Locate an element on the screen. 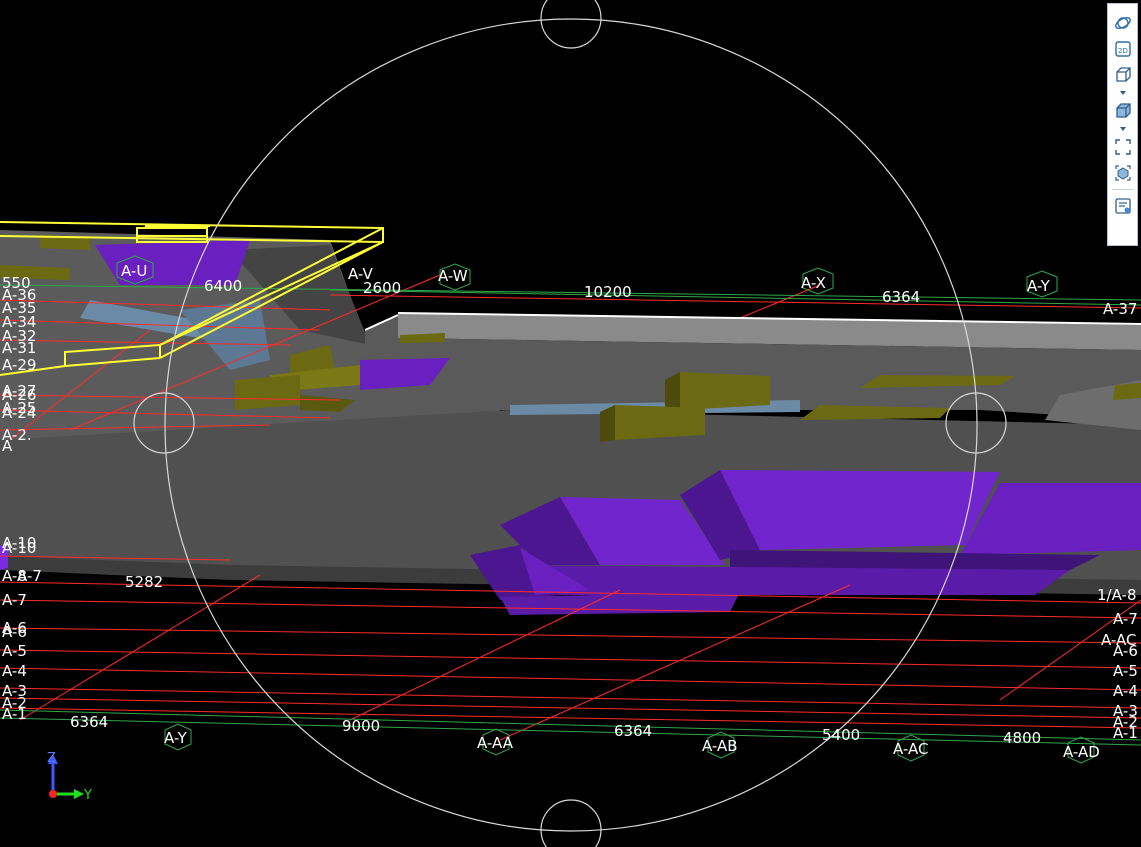 The image size is (1141, 847). view-toolbar: 2D is located at coordinates (1122, 124).